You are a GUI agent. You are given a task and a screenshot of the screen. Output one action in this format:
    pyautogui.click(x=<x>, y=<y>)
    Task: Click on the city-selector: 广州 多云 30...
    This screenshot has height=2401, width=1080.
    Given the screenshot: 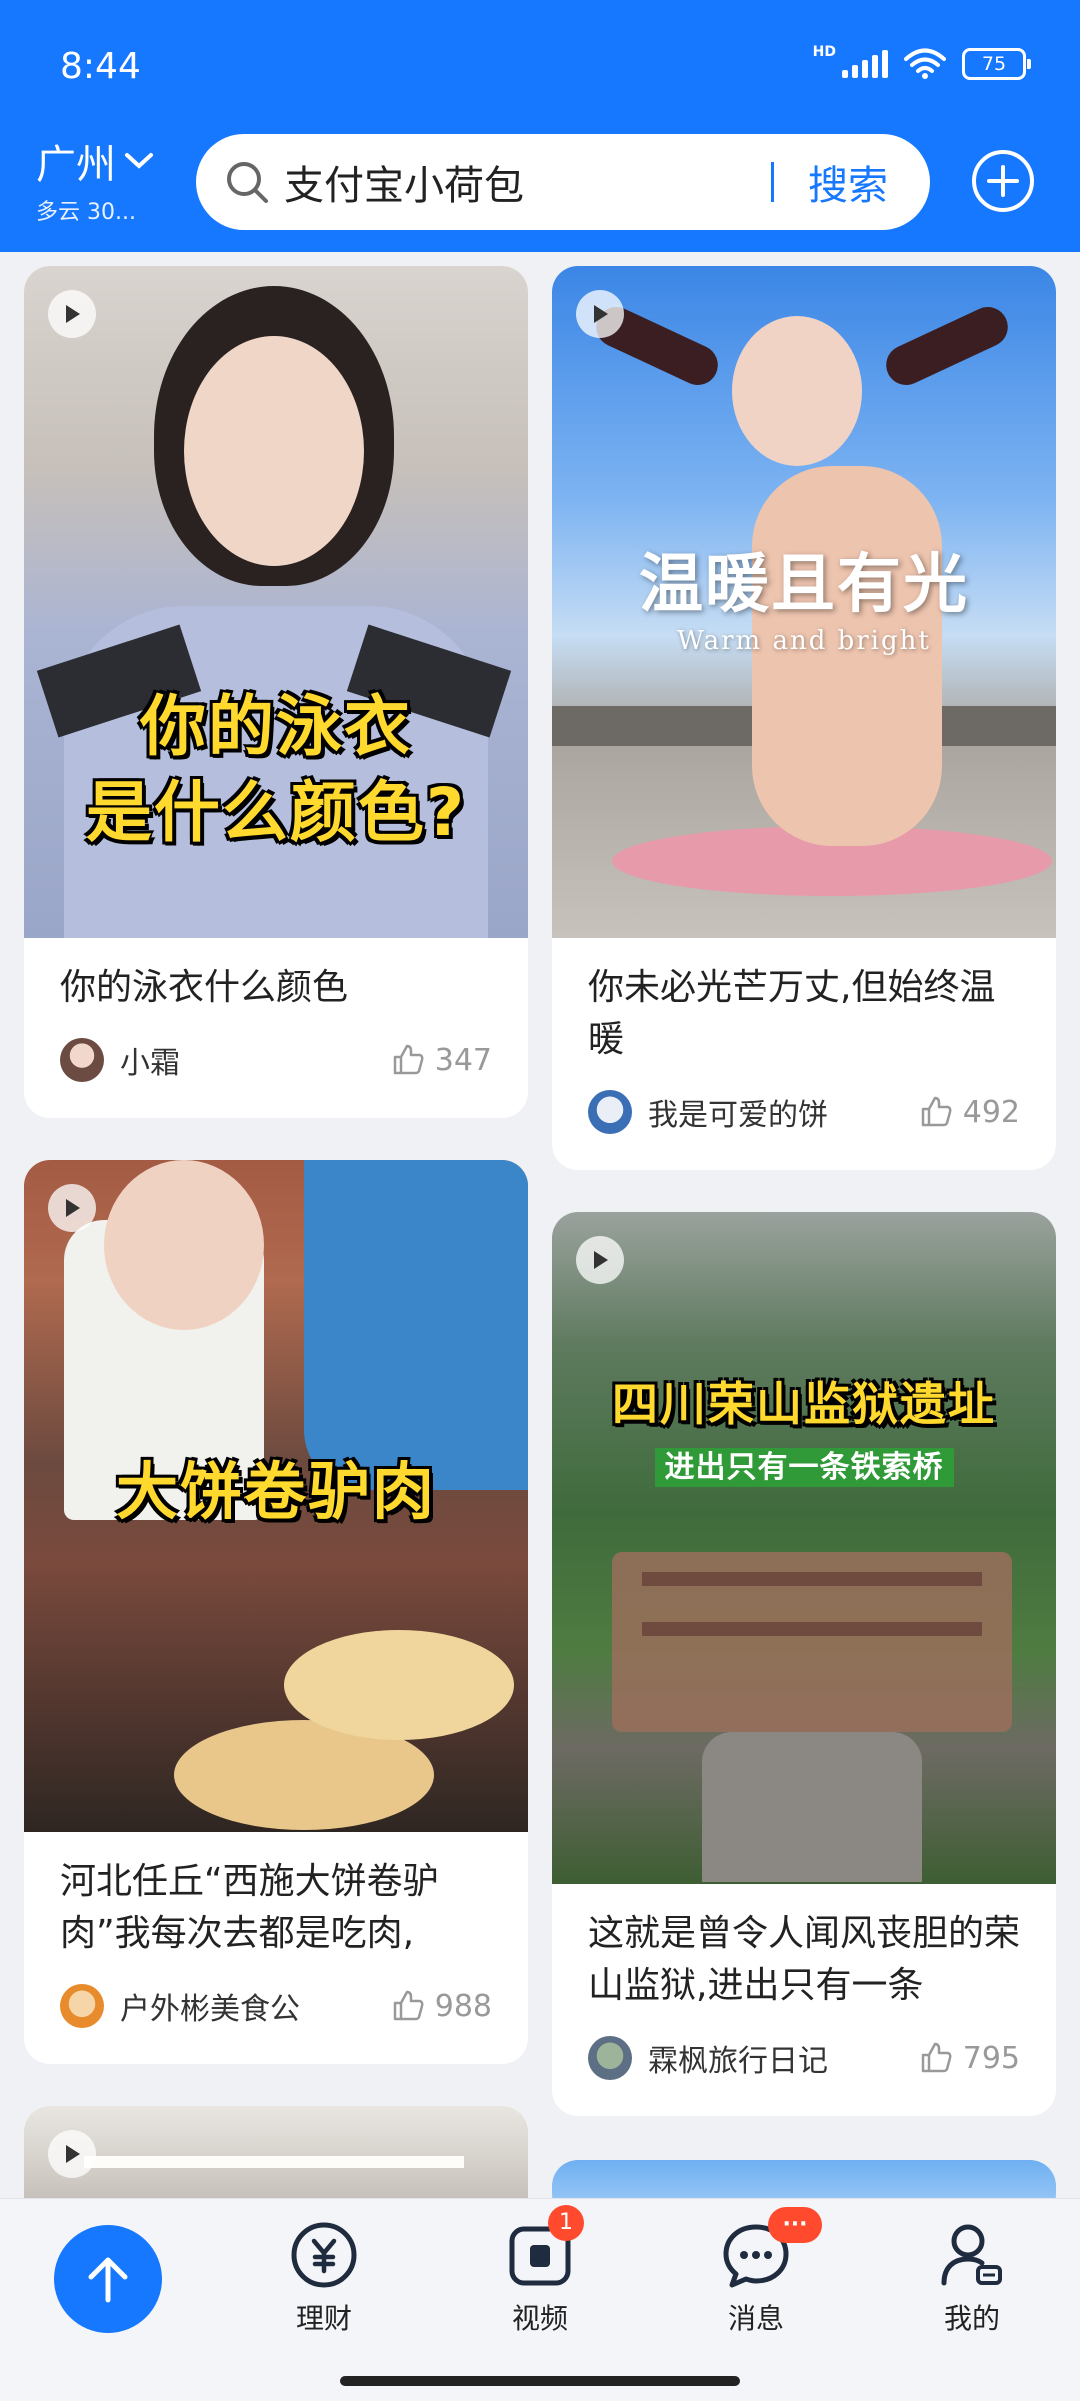 What is the action you would take?
    pyautogui.click(x=95, y=179)
    